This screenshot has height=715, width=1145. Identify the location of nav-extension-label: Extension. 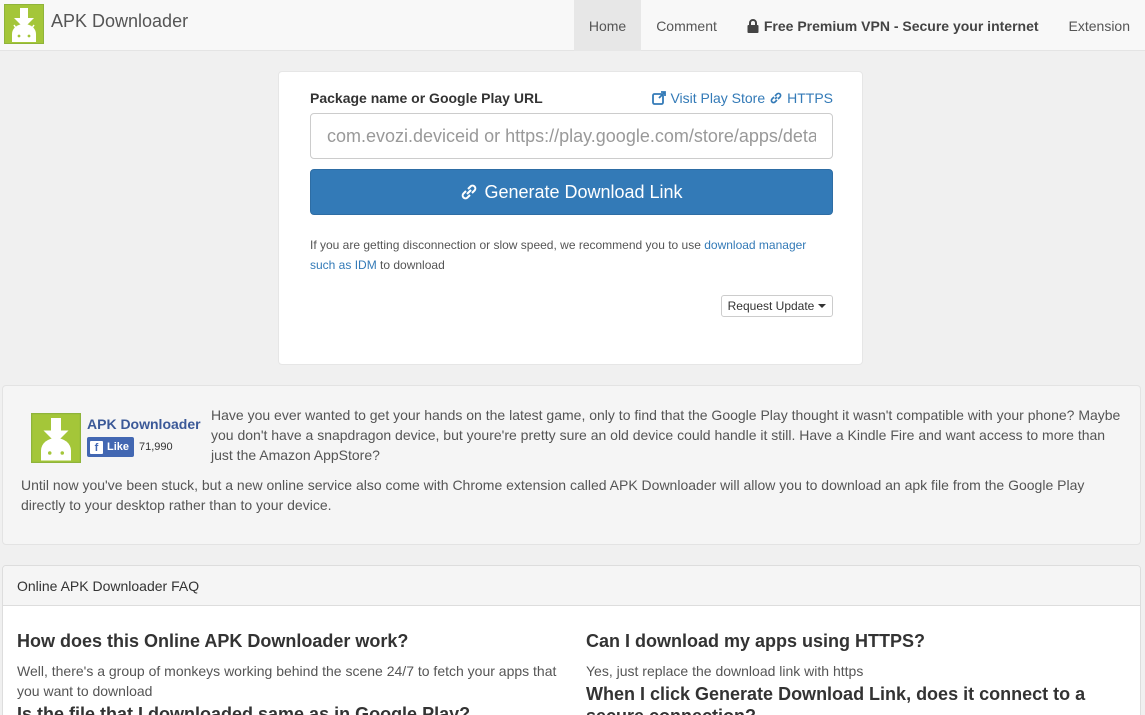
(1099, 25).